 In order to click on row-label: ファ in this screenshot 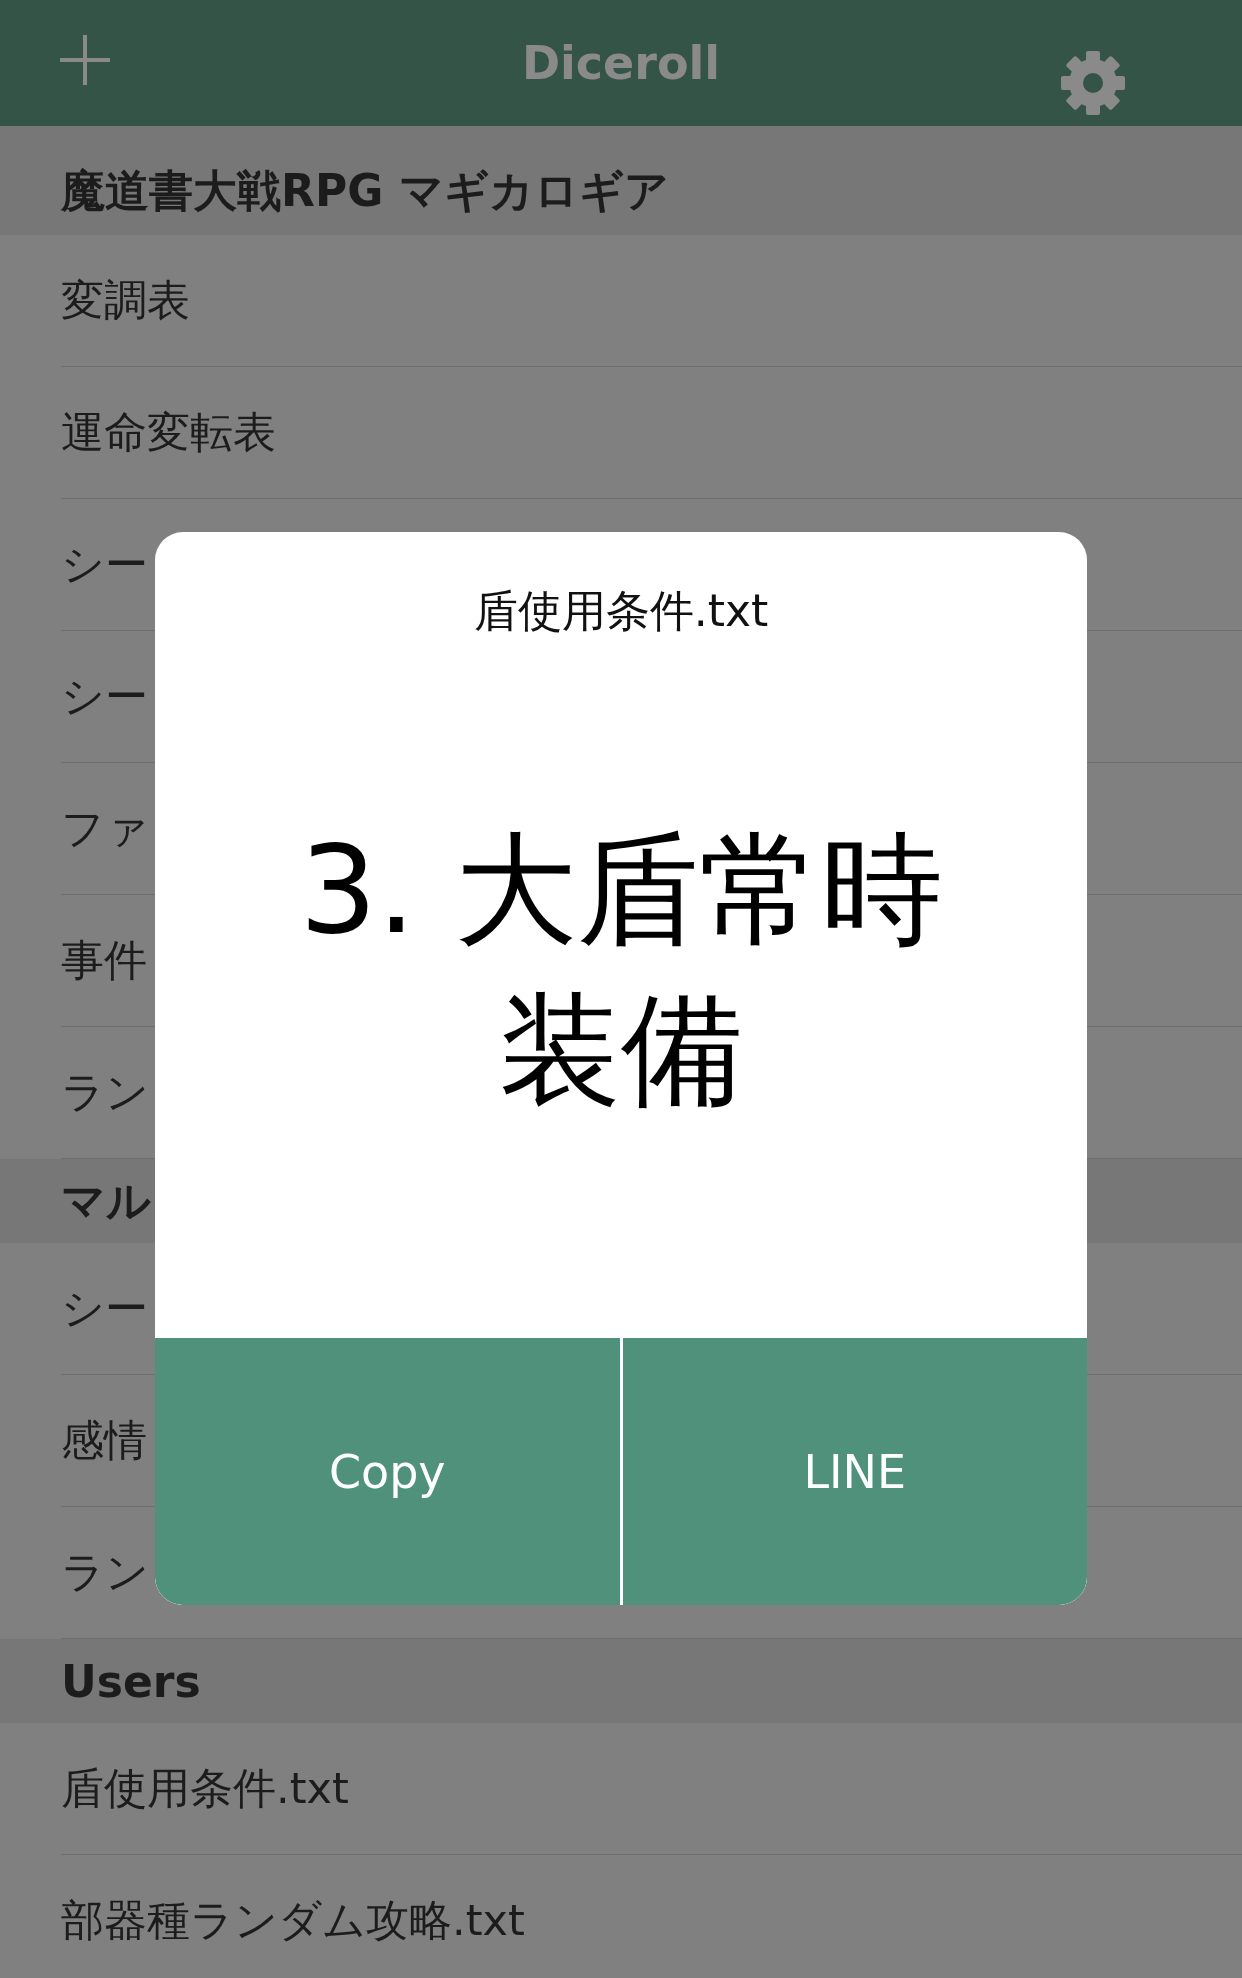, I will do `click(105, 828)`.